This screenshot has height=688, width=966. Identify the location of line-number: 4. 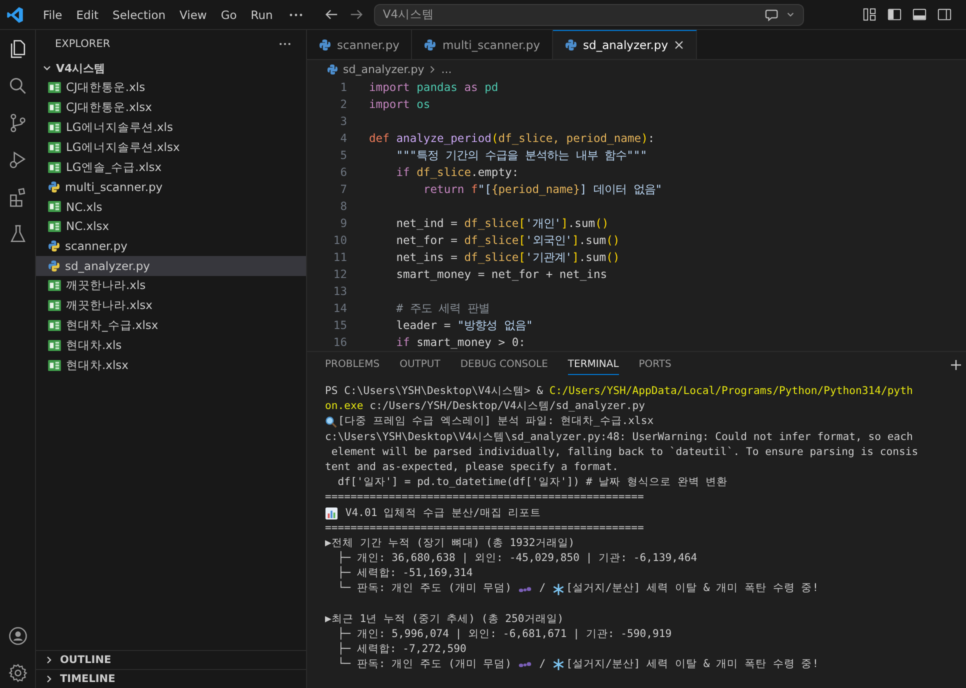
(343, 139).